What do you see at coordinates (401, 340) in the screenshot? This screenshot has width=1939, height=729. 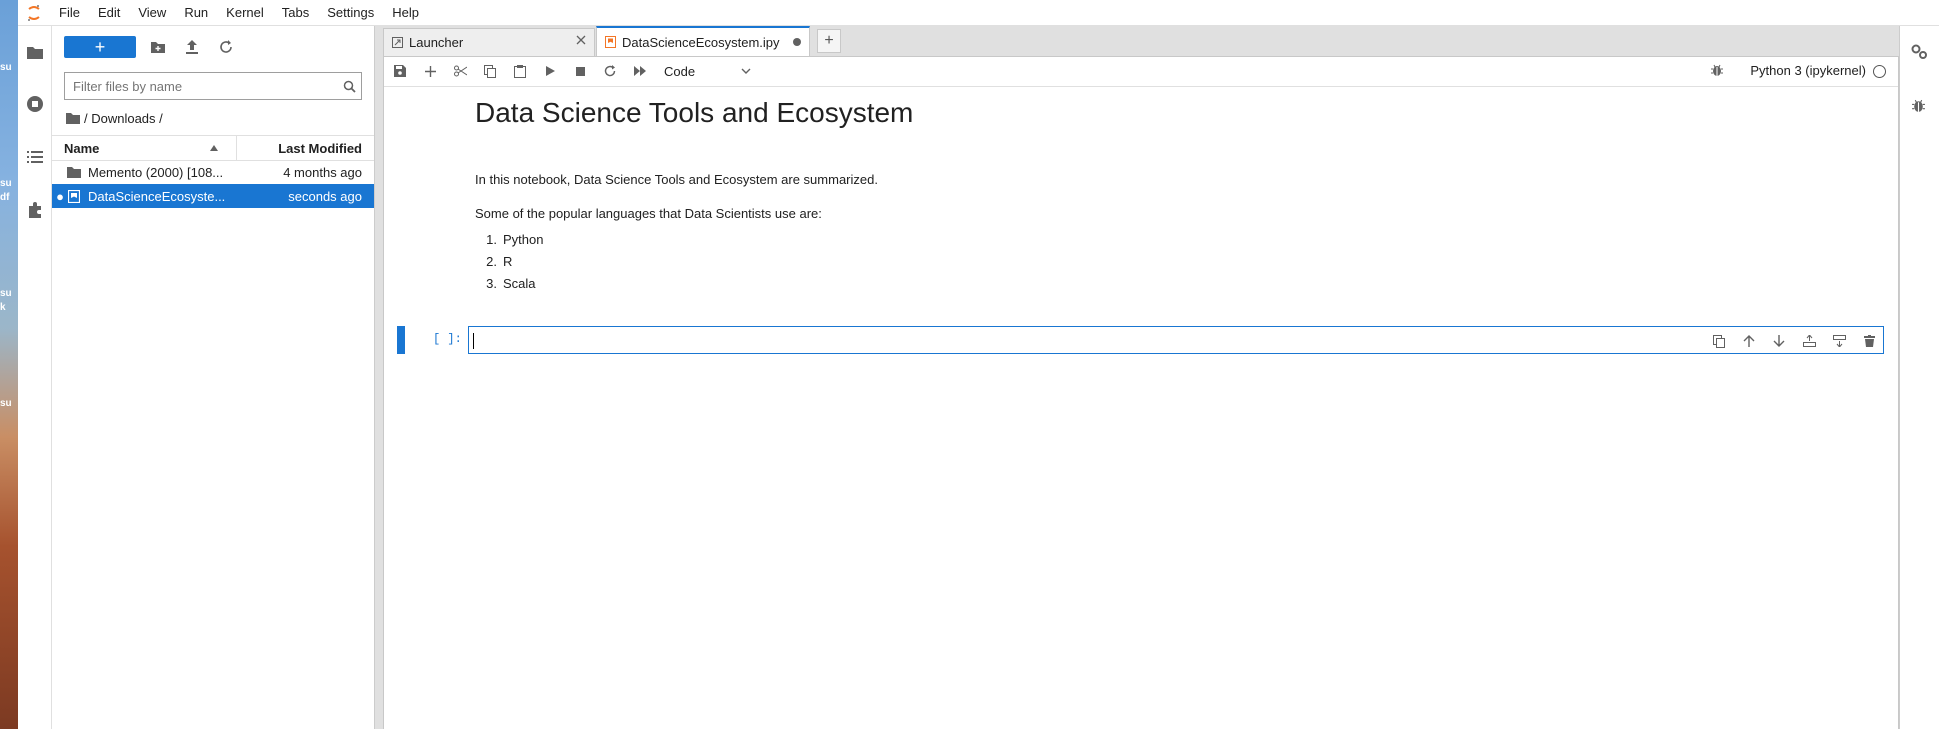 I see `active-cell-marker` at bounding box center [401, 340].